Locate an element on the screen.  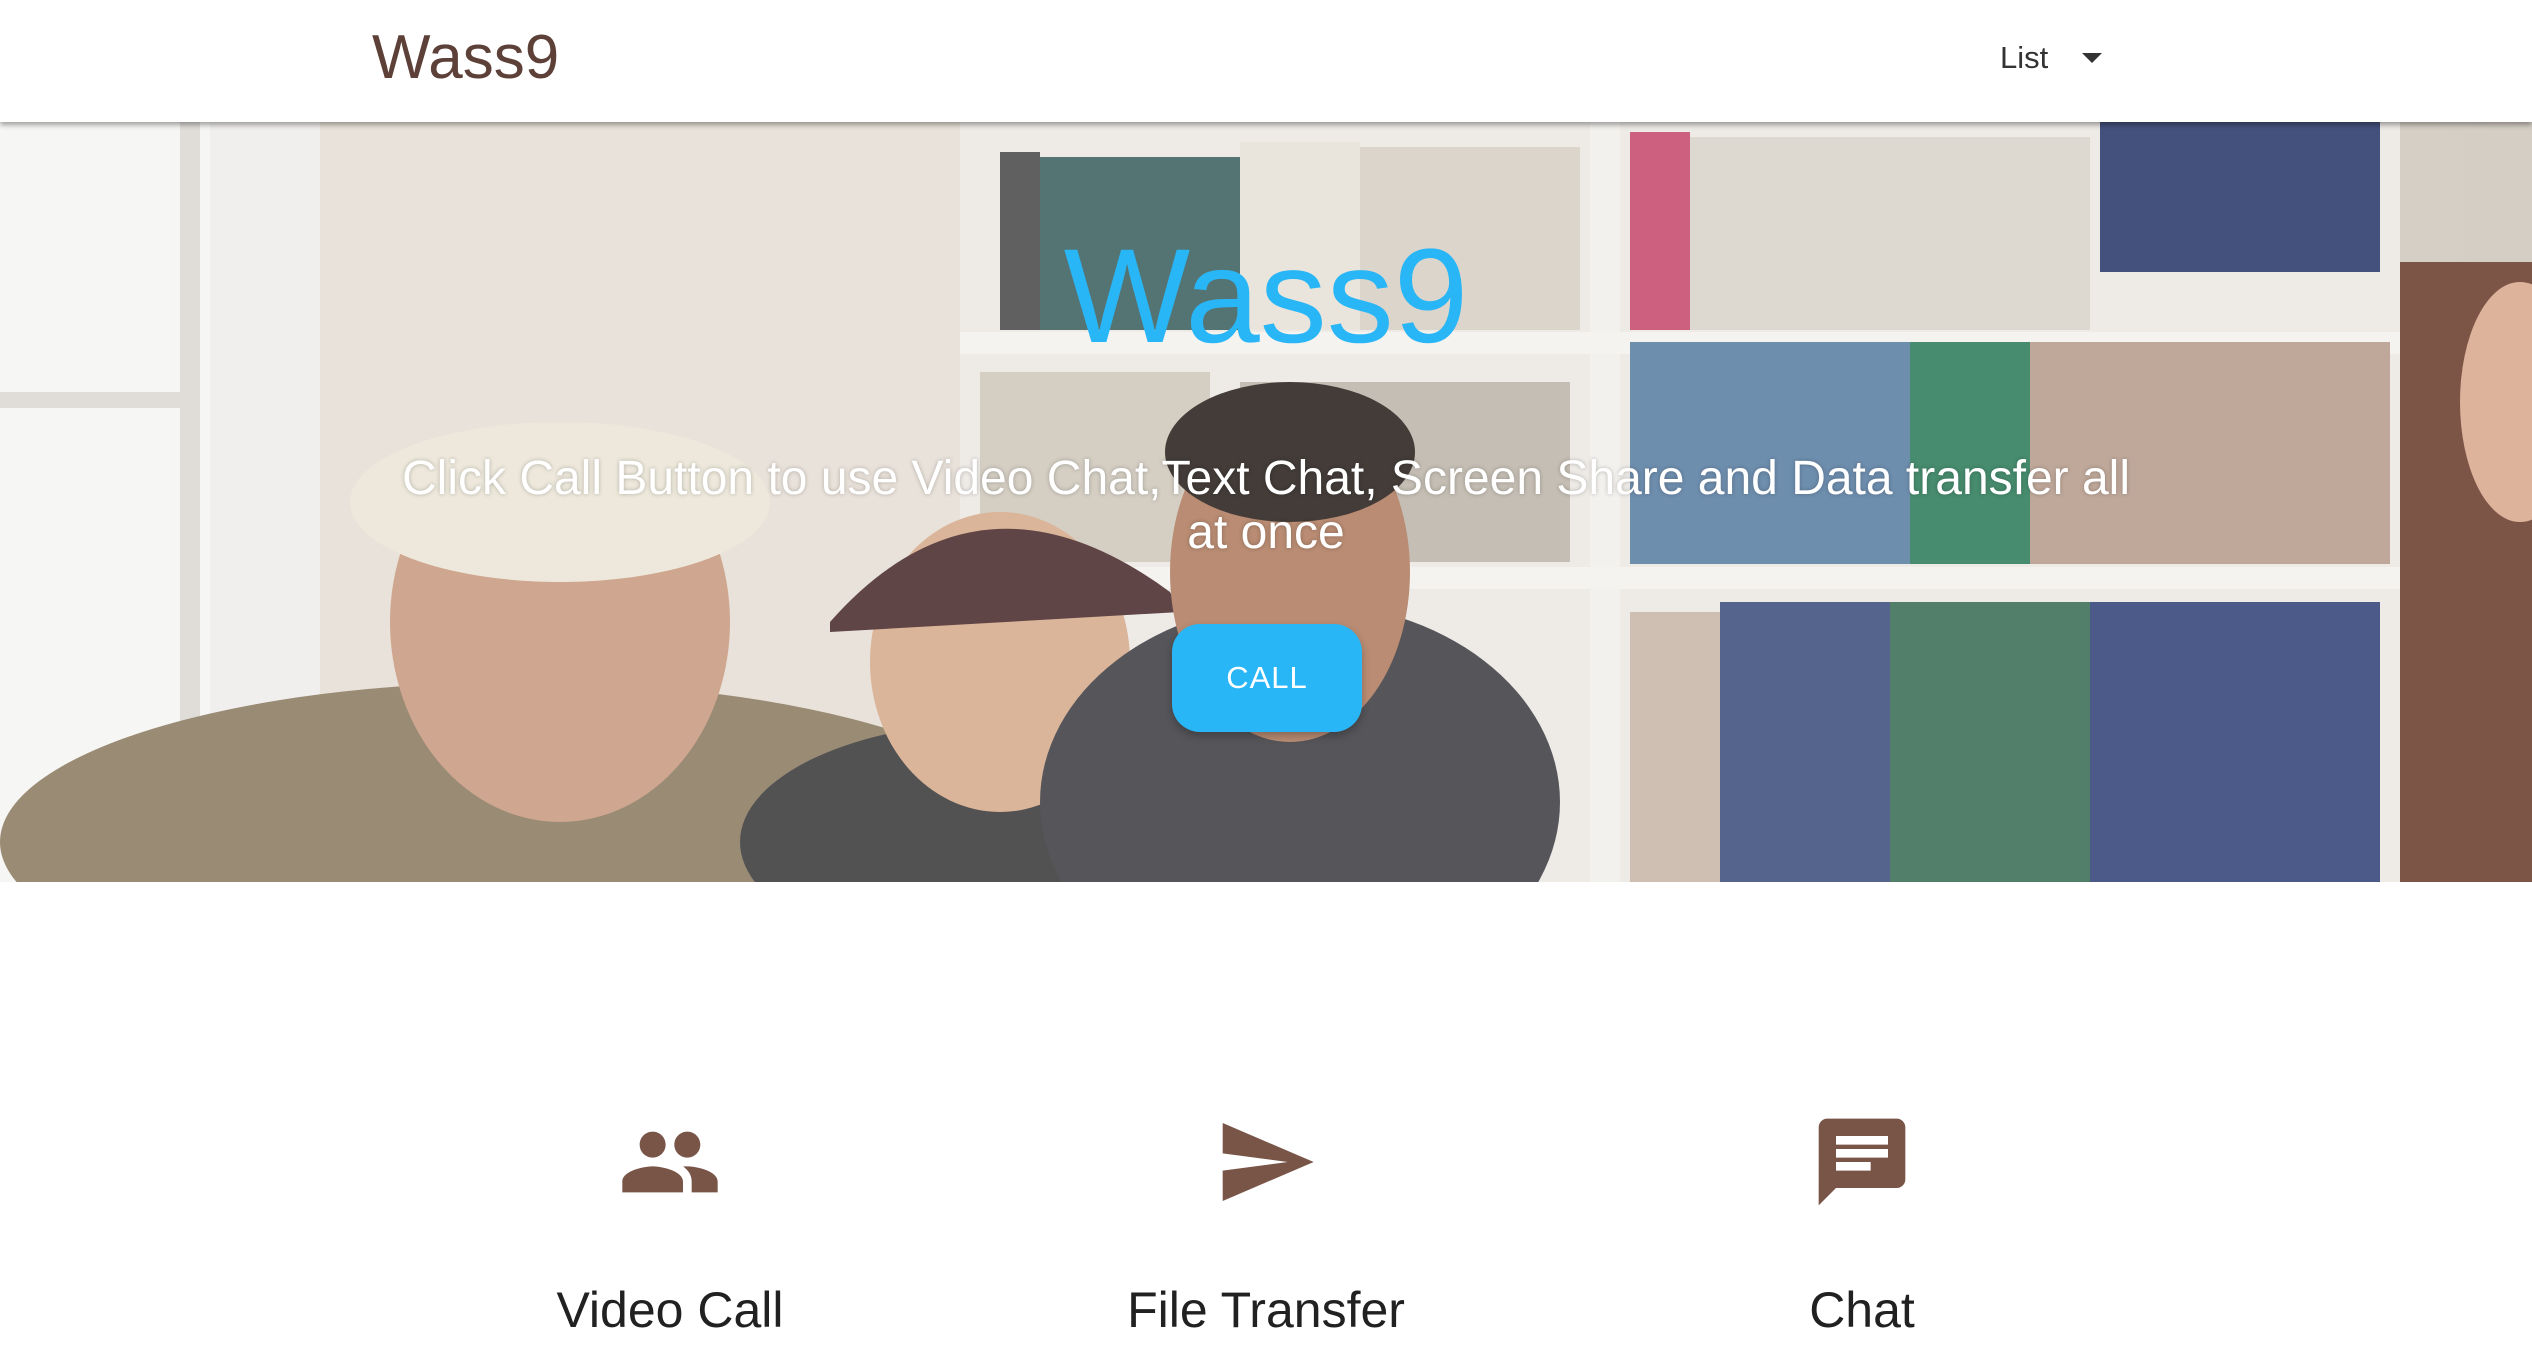
feature-title-chat: Chat is located at coordinates (1862, 1310).